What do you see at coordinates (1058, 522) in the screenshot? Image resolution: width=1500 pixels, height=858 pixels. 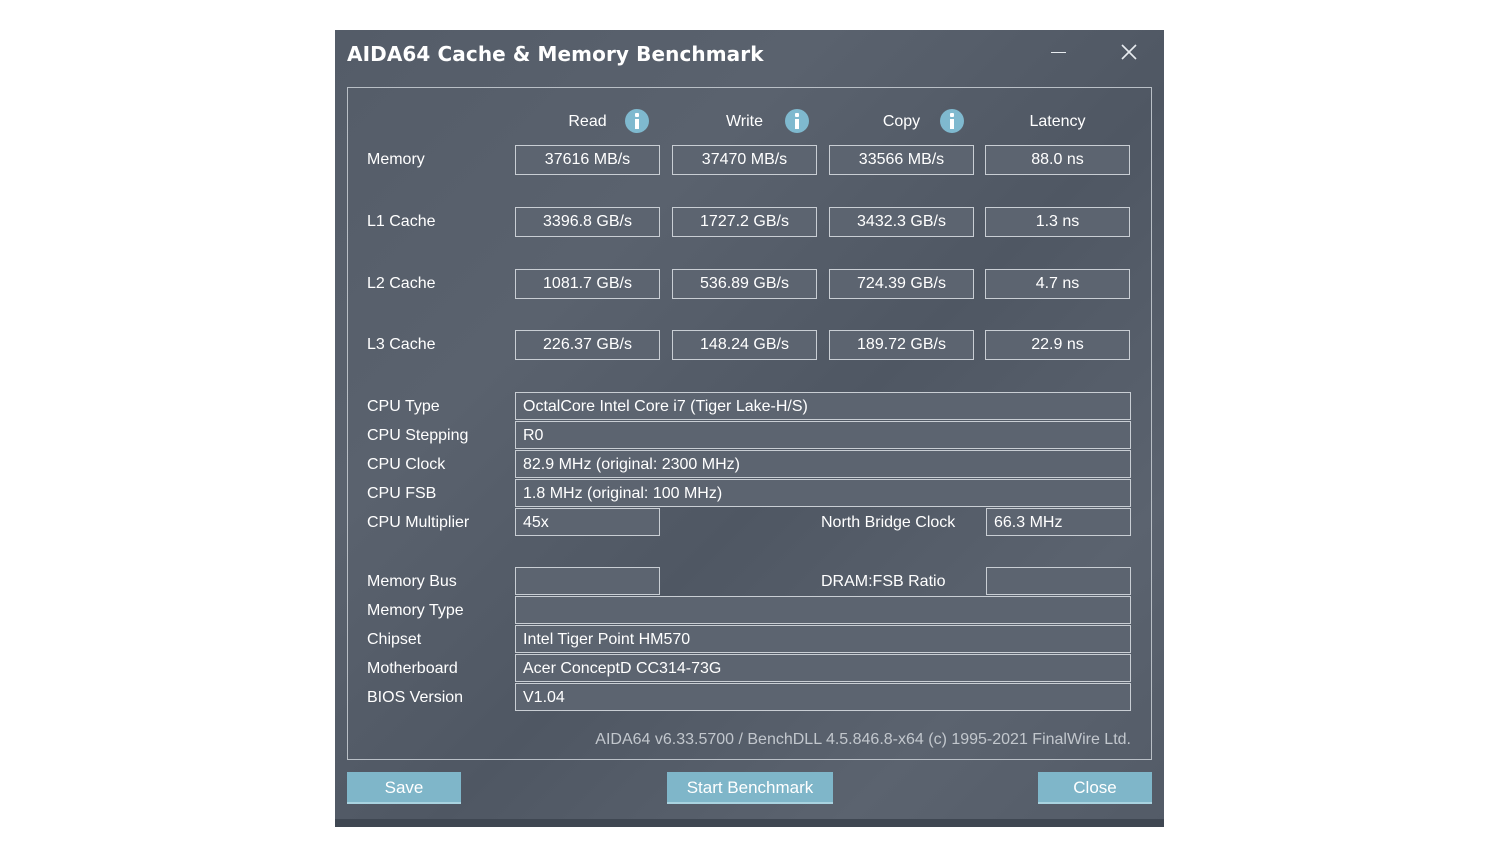 I see `north-bridge-clock-value: 66.3 MHz` at bounding box center [1058, 522].